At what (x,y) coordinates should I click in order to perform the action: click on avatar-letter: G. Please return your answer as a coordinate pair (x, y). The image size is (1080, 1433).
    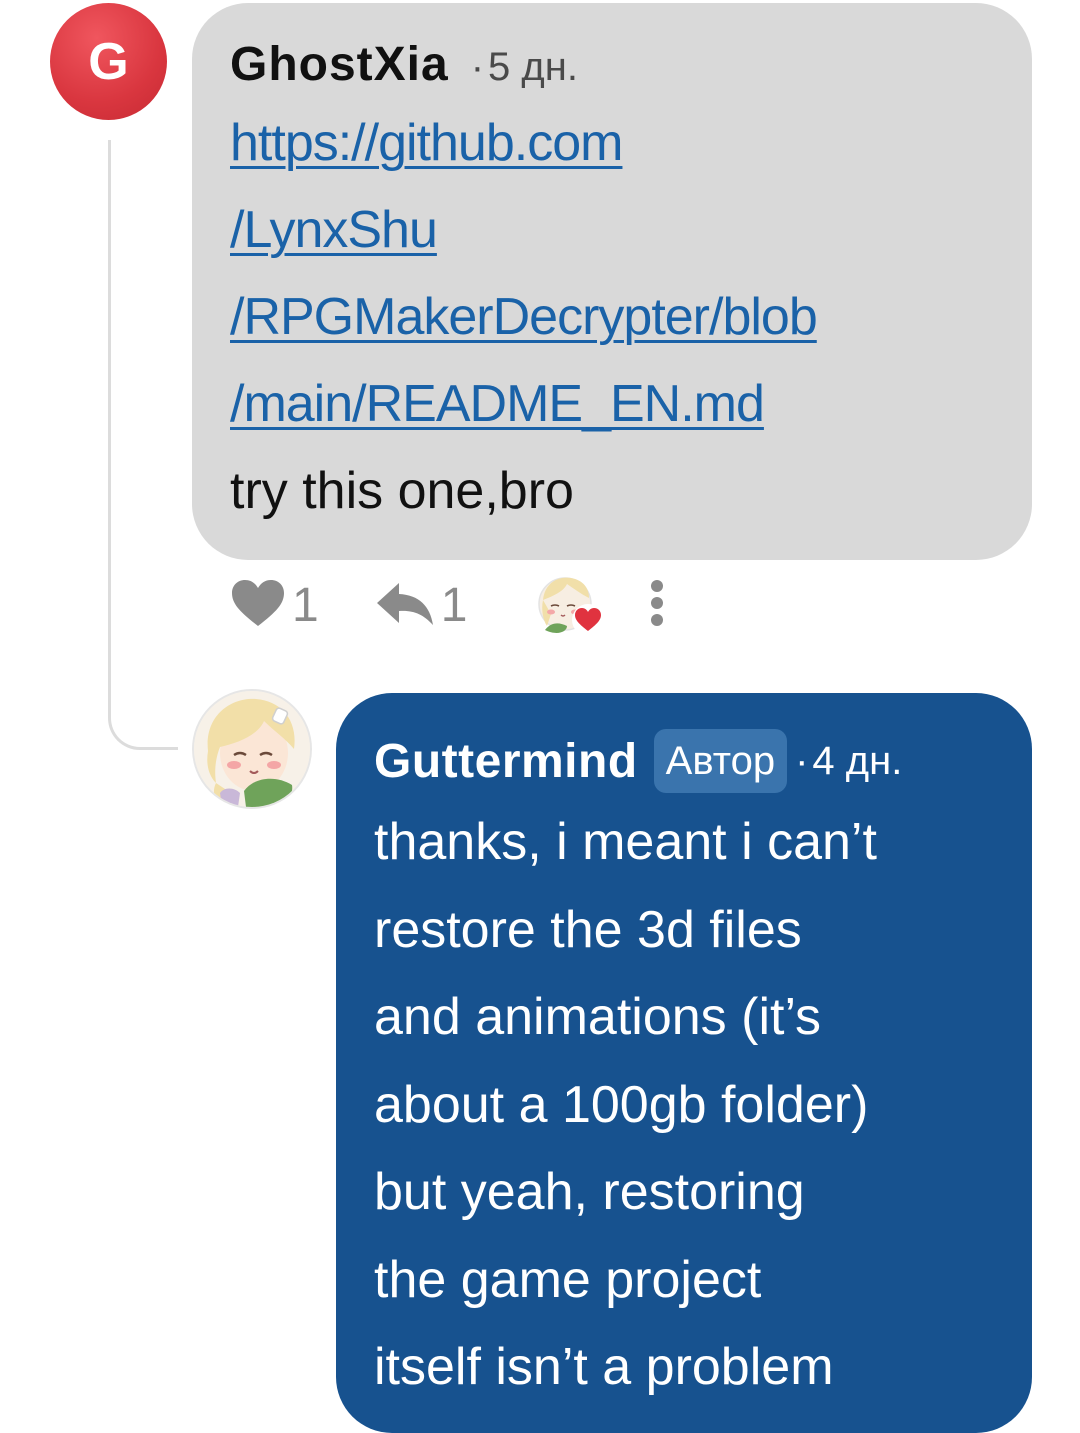
    Looking at the image, I should click on (108, 61).